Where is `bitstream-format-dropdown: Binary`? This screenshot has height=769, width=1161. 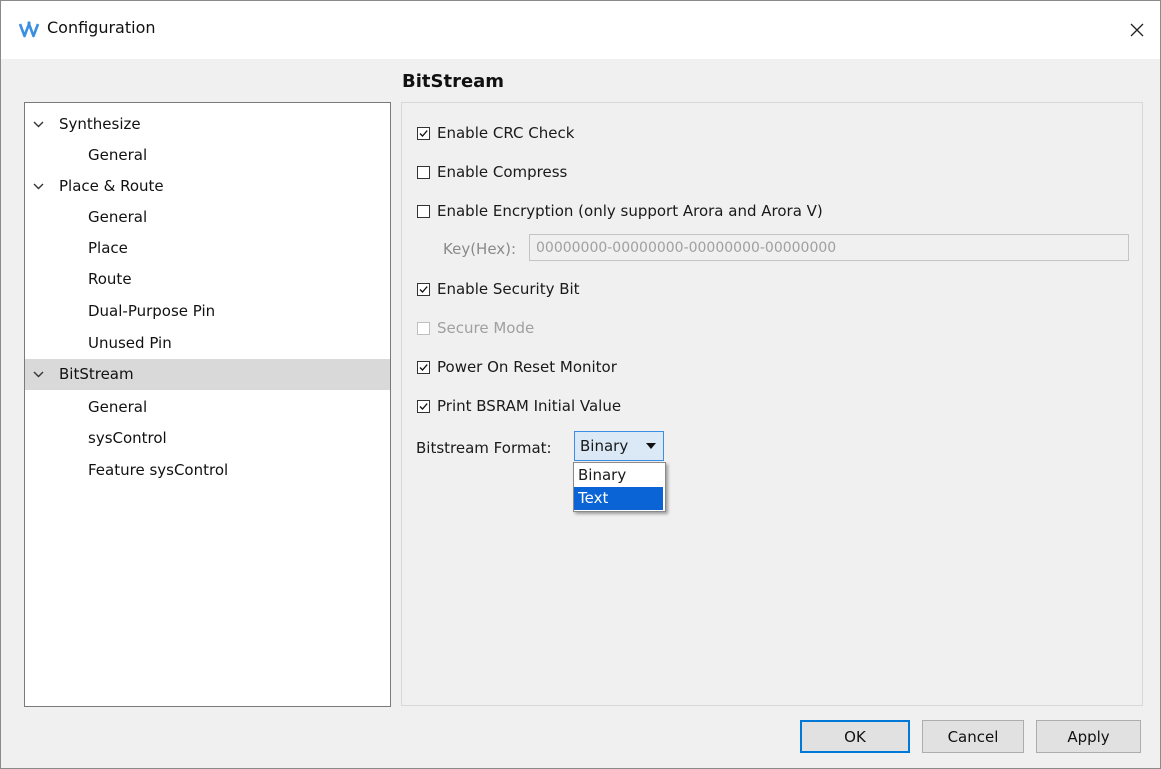
bitstream-format-dropdown: Binary is located at coordinates (619, 446).